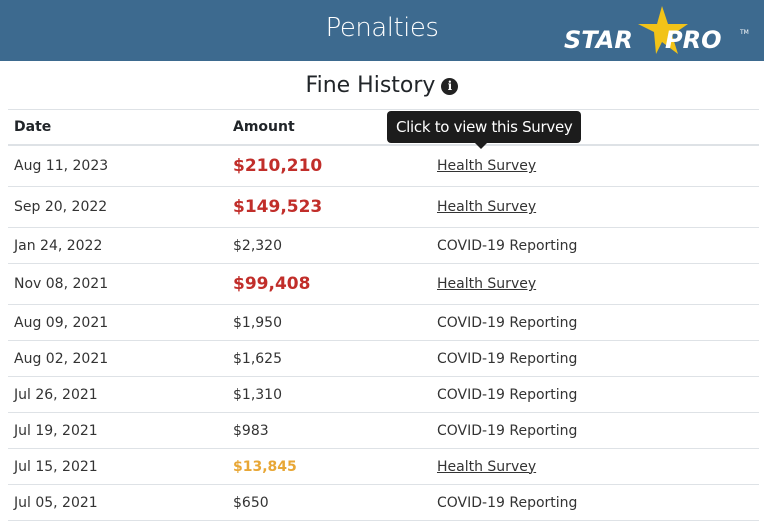  Describe the element at coordinates (257, 245) in the screenshot. I see `fine-amount-value: $2,320` at that location.